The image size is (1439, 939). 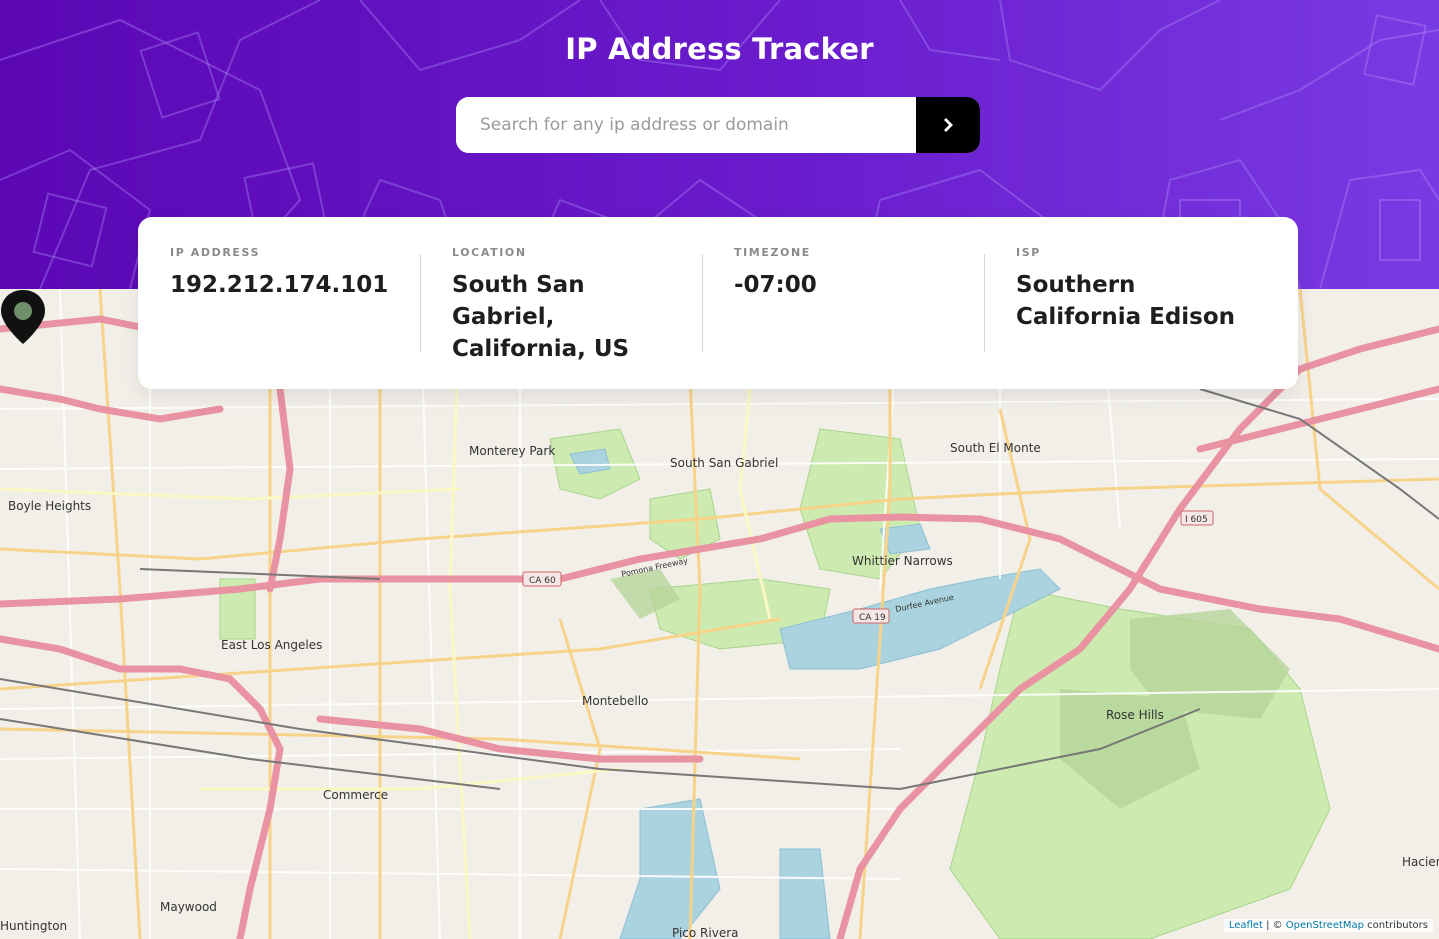 I want to click on isp-label: ISP, so click(x=1028, y=252).